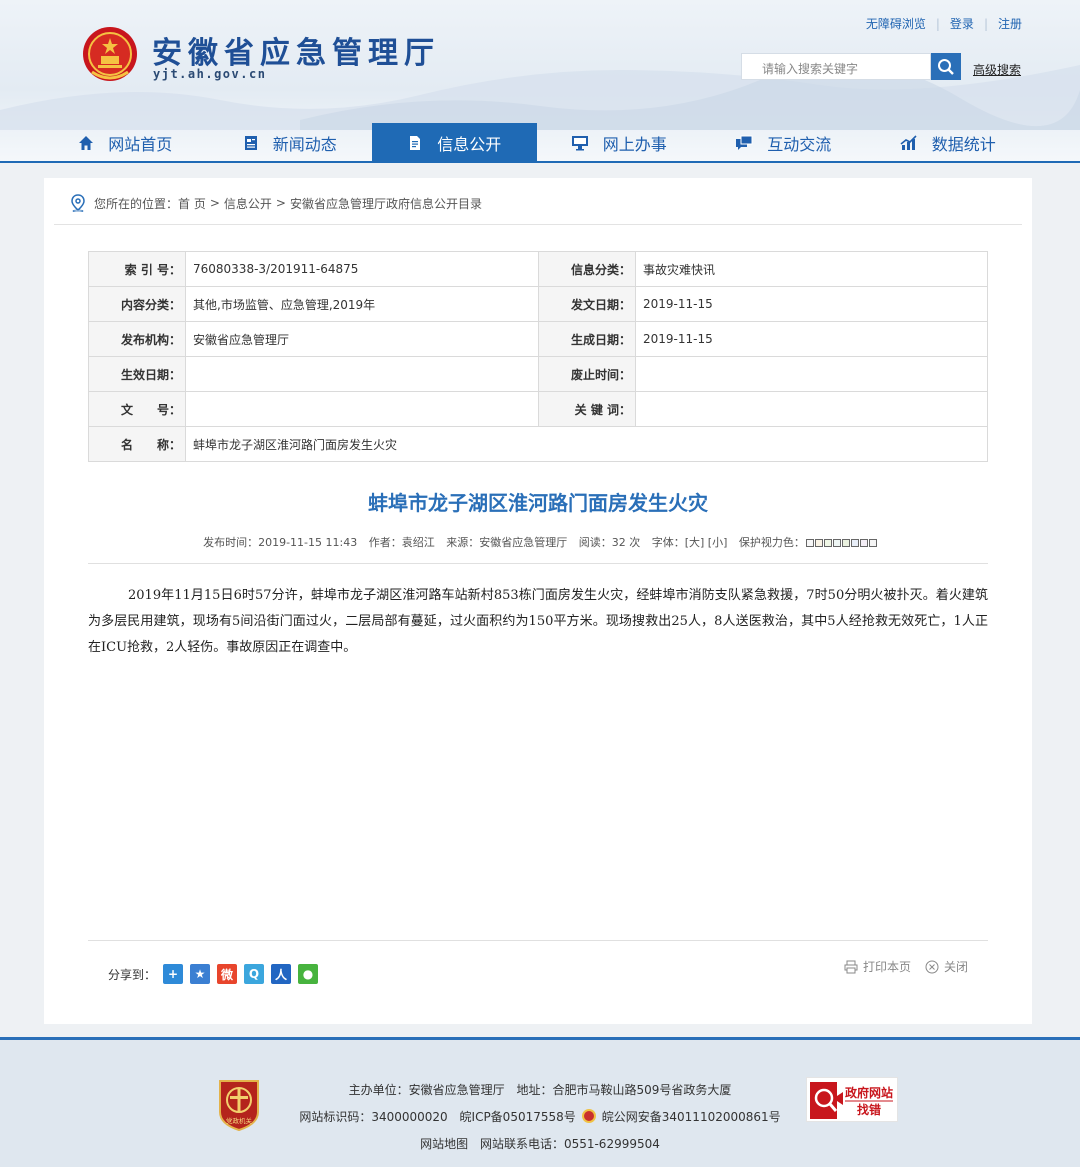 This screenshot has width=1080, height=1167. What do you see at coordinates (811, 304) in the screenshot?
I see `issue-date-value: 2019-11-15` at bounding box center [811, 304].